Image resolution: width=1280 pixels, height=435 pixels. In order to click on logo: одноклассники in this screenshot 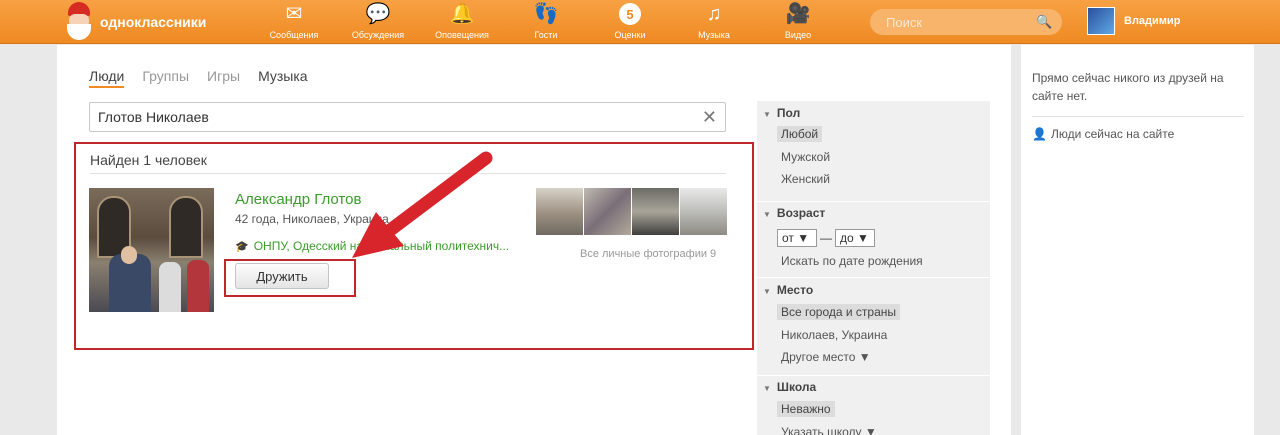, I will do `click(132, 22)`.